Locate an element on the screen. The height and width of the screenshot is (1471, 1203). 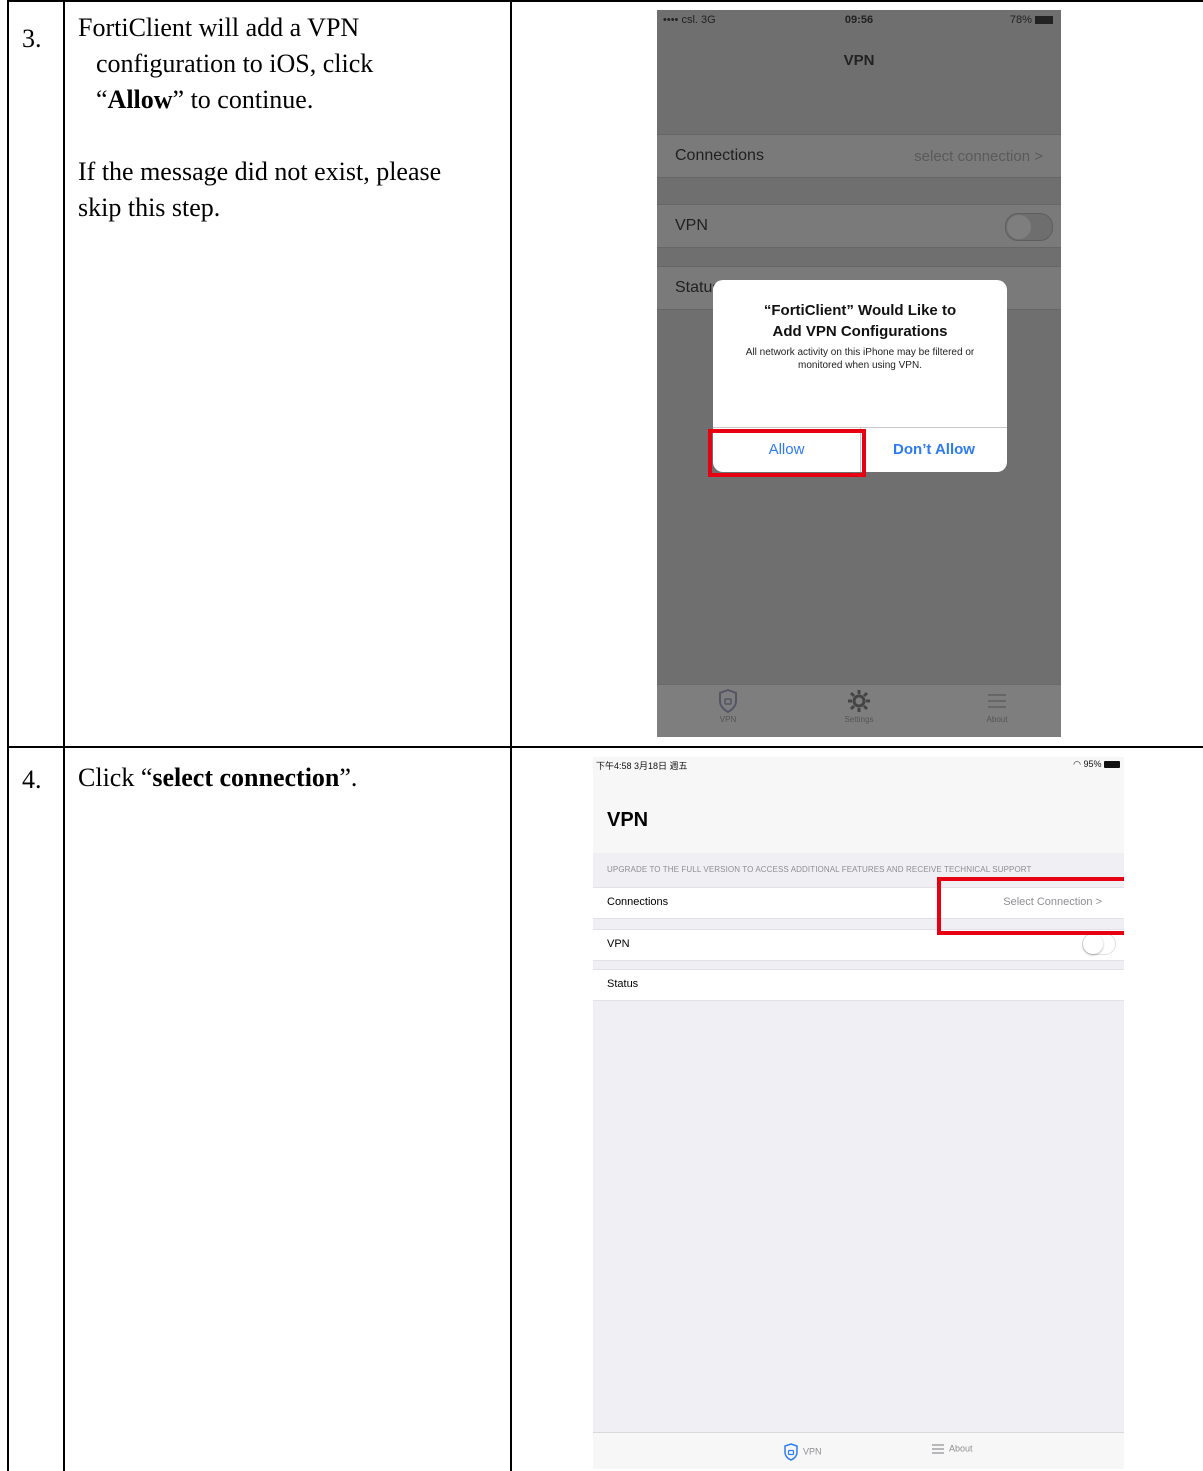
dont-allow-button: Don’t Allow is located at coordinates (934, 450).